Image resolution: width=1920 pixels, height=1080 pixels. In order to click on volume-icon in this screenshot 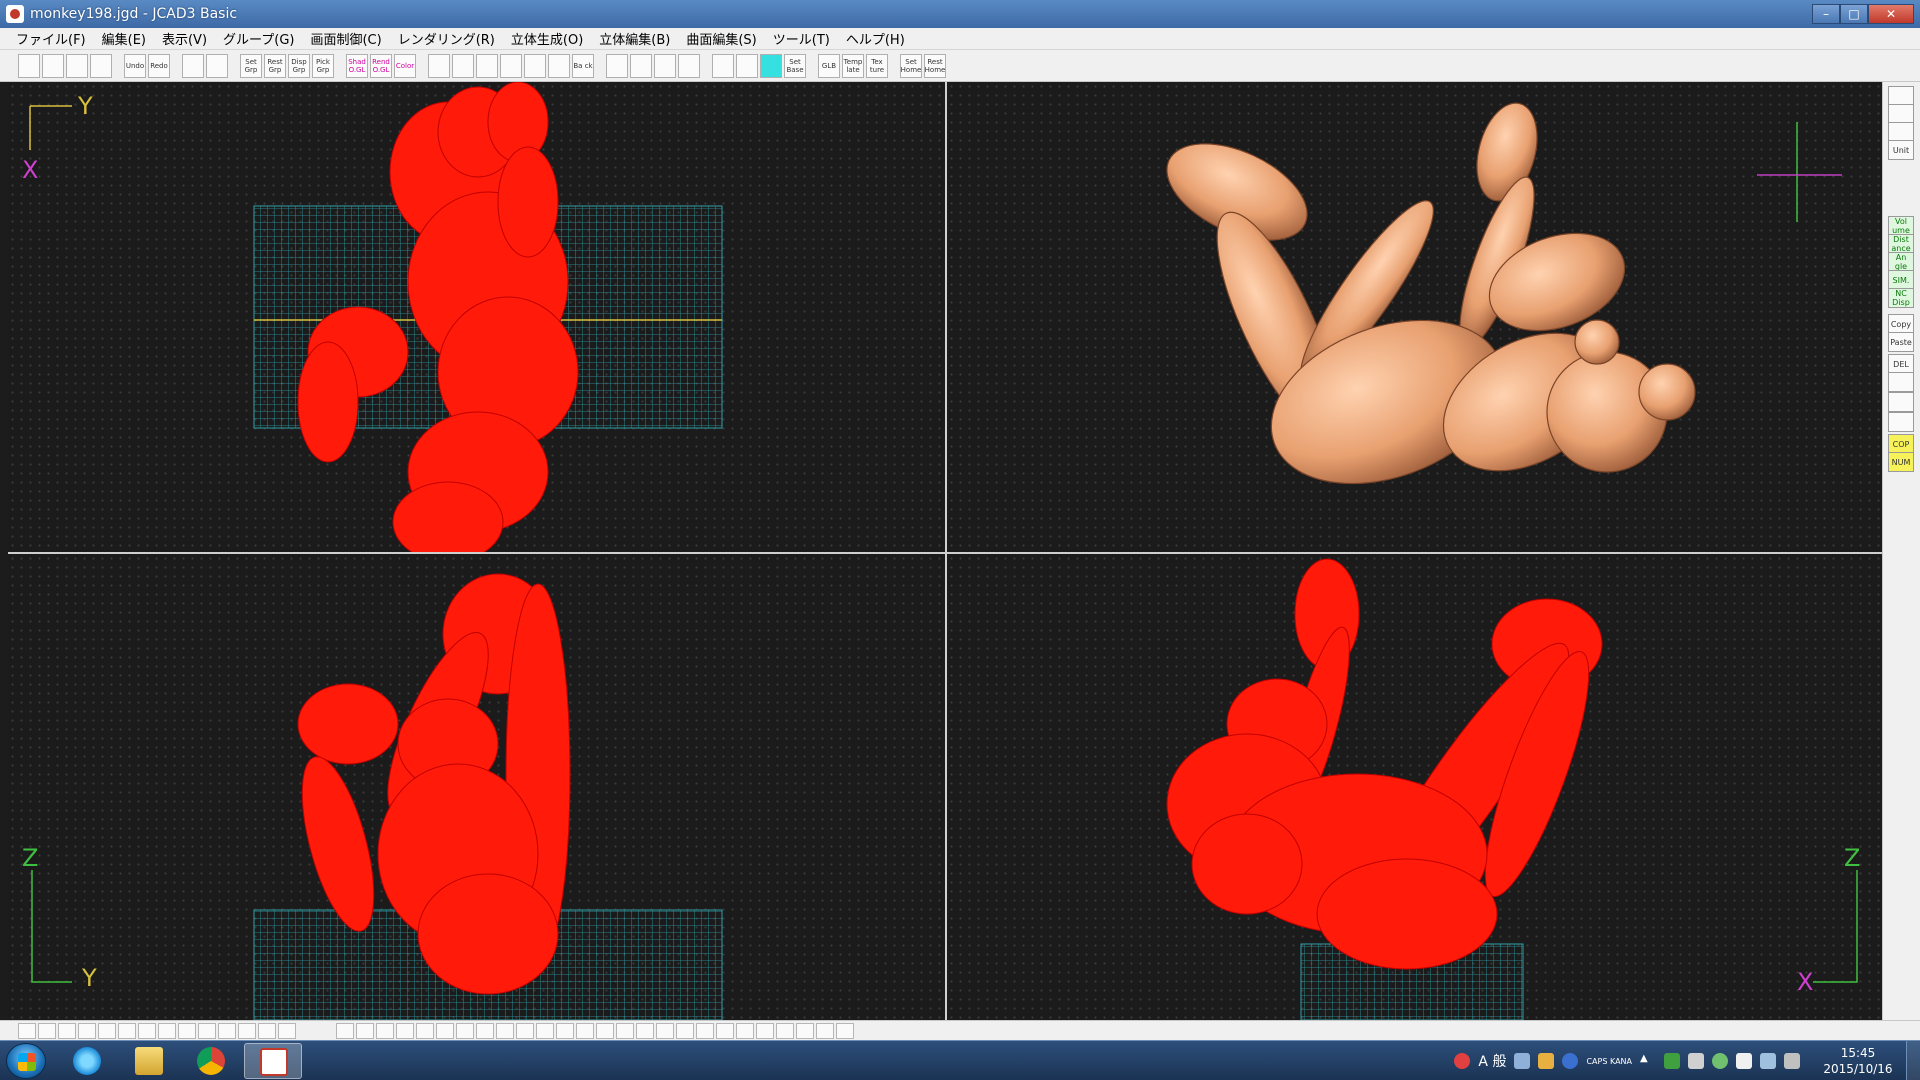, I will do `click(1792, 1061)`.